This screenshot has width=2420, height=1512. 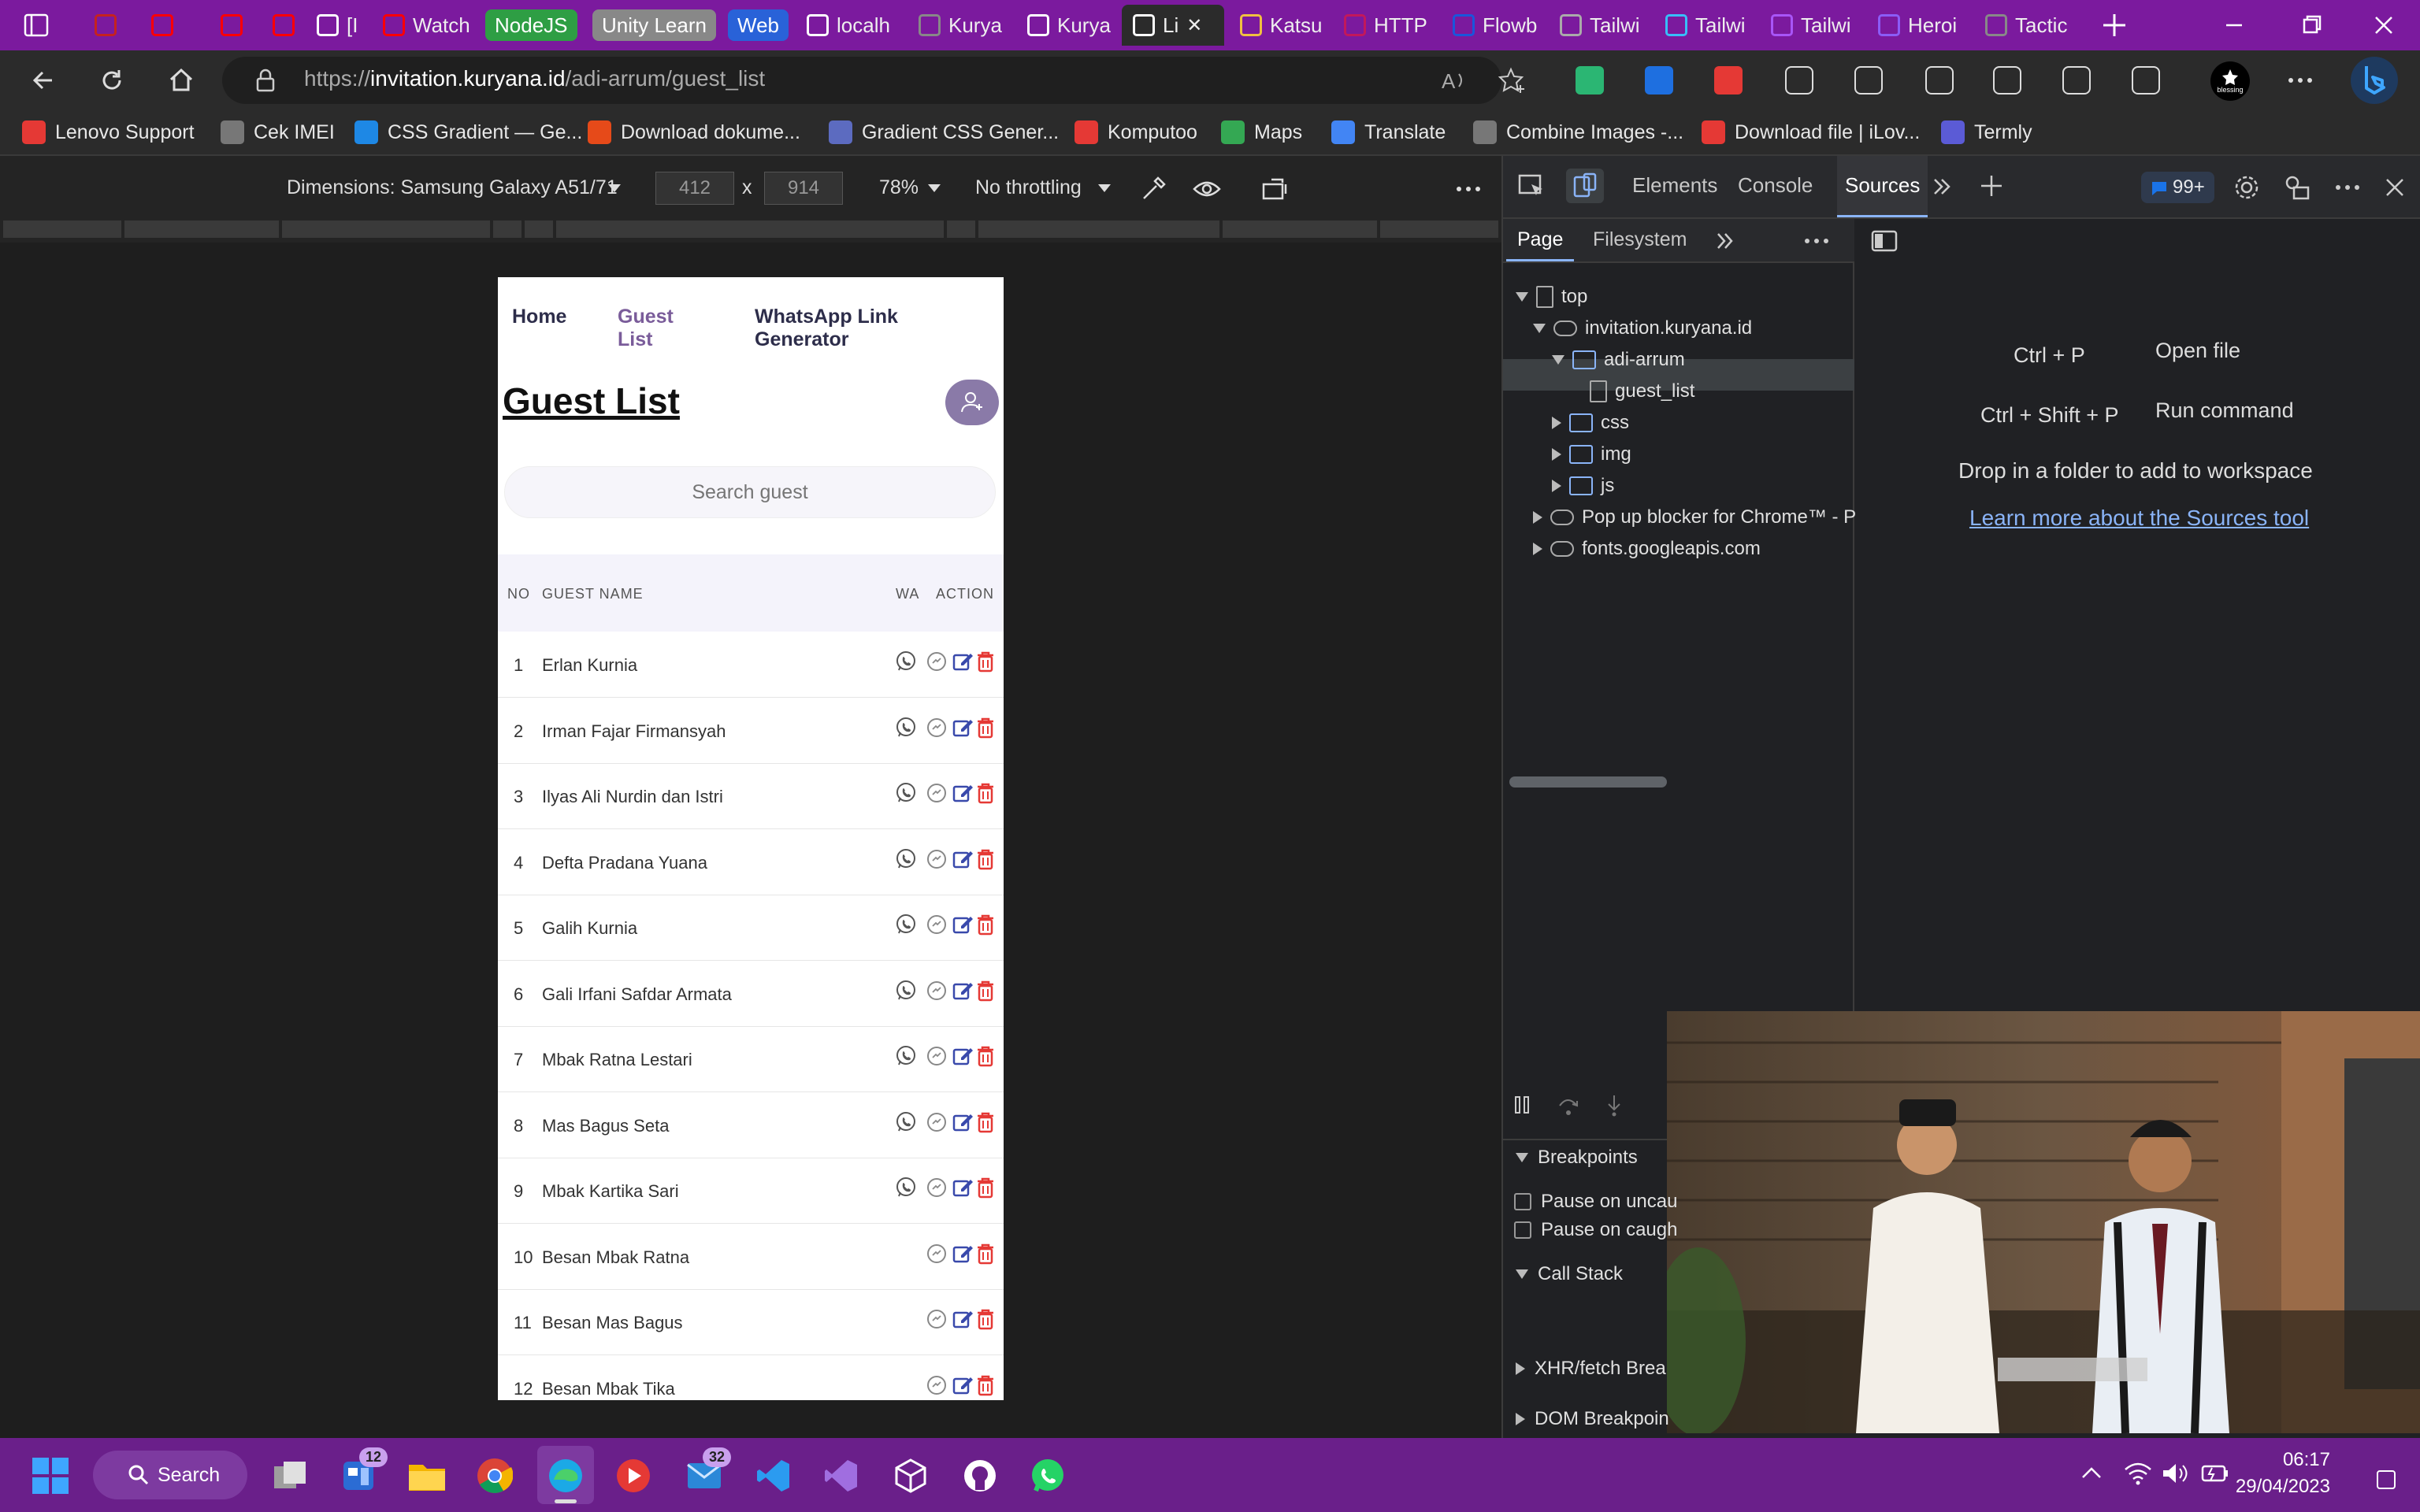 What do you see at coordinates (2076, 80) in the screenshot?
I see `downloads-icon` at bounding box center [2076, 80].